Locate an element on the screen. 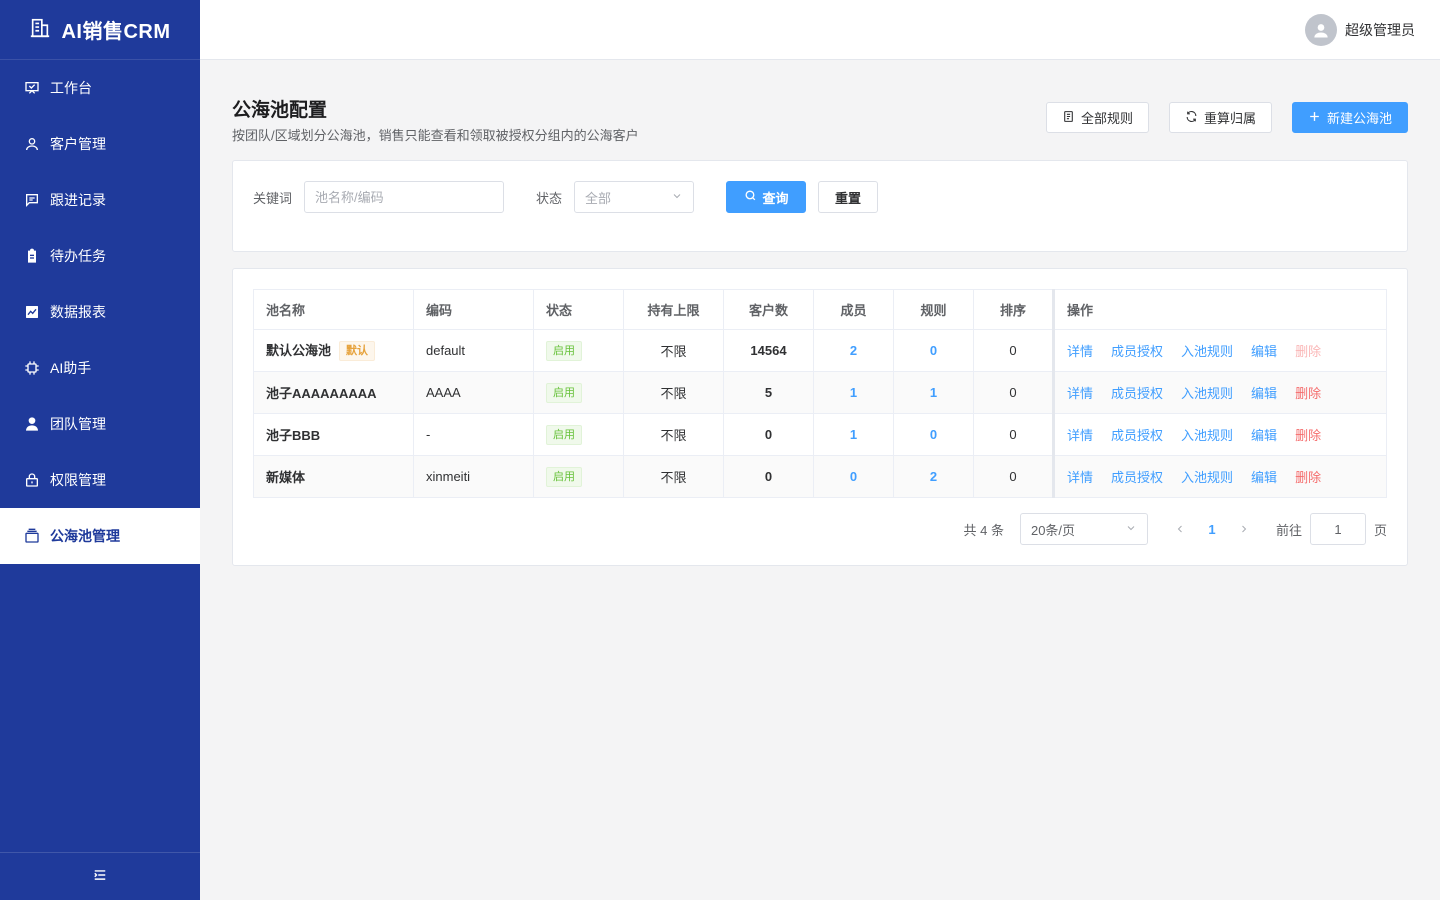 The image size is (1440, 900). page-title: 公海池配置 is located at coordinates (280, 110).